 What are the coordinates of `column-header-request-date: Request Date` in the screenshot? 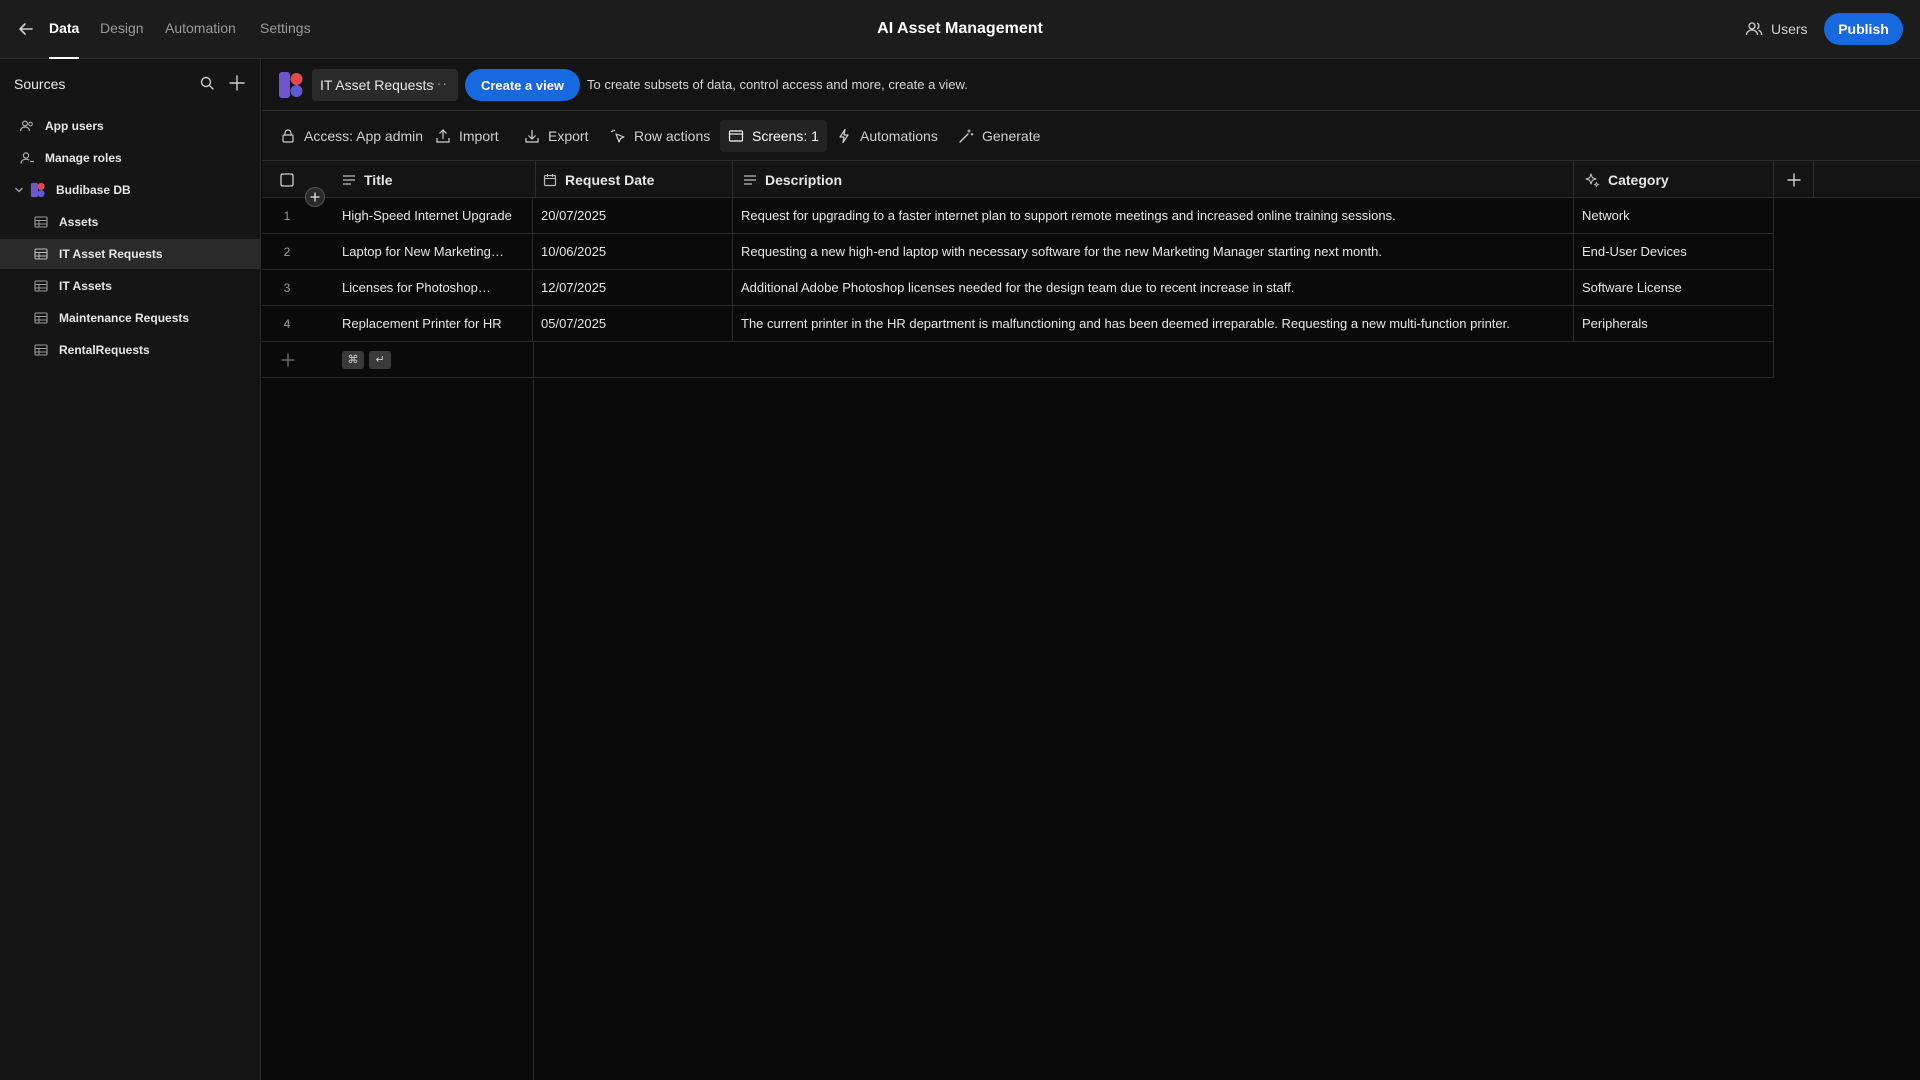 It's located at (633, 179).